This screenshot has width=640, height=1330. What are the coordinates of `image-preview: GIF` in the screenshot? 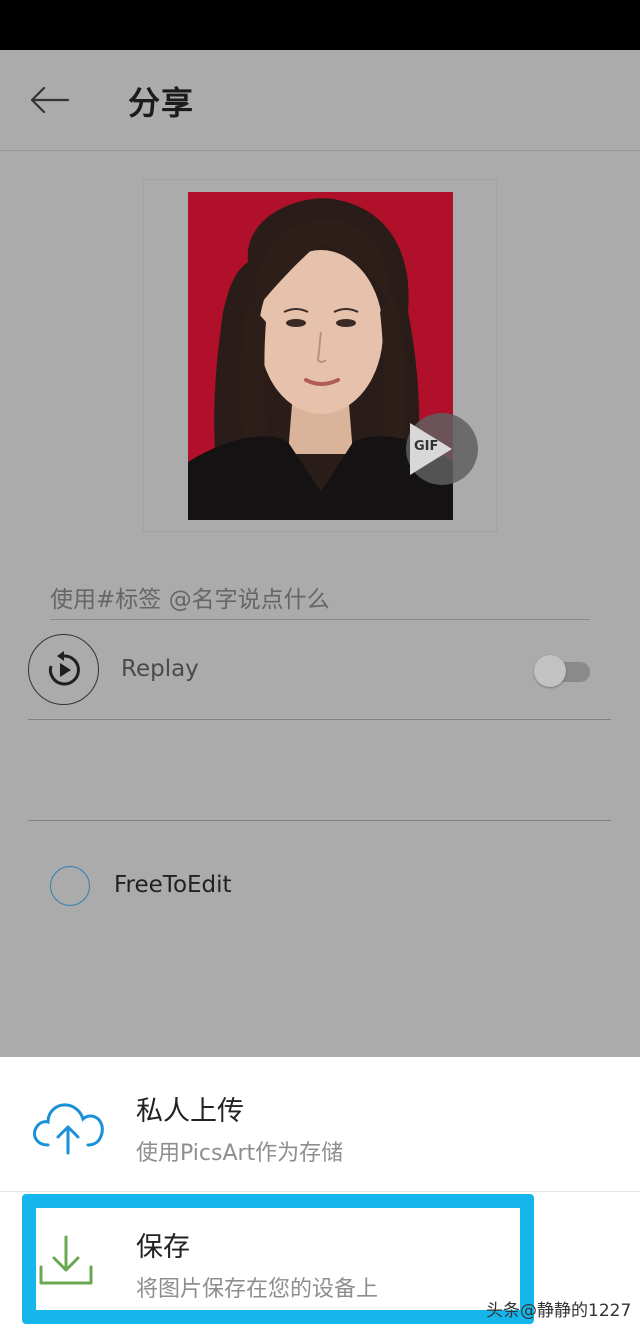 It's located at (320, 355).